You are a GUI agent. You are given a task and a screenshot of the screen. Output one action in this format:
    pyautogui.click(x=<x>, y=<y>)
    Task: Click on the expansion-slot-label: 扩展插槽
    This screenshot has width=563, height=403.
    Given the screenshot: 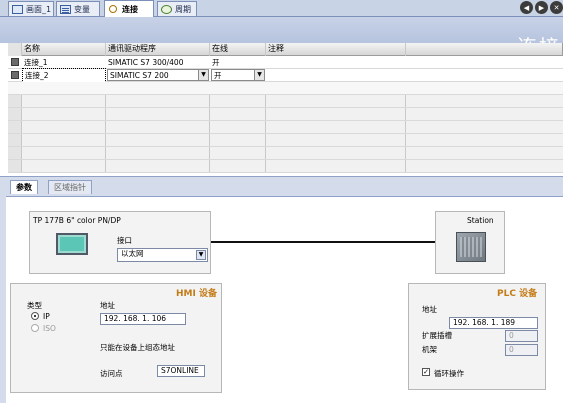 What is the action you would take?
    pyautogui.click(x=437, y=335)
    